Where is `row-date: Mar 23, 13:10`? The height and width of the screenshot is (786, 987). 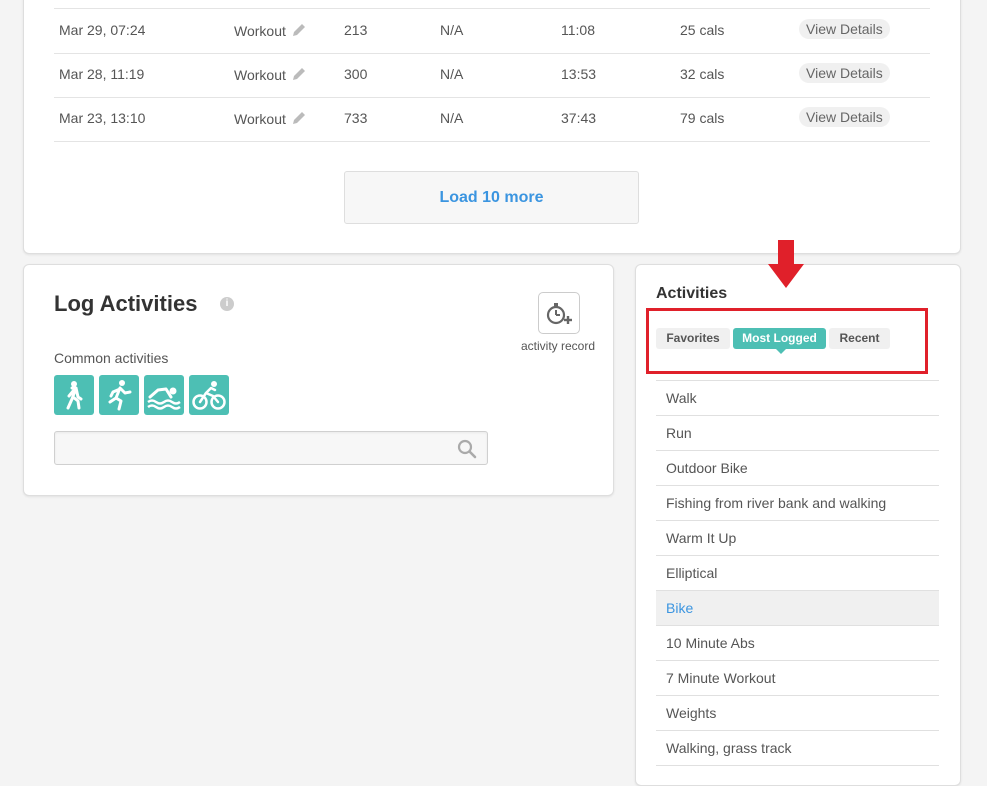
row-date: Mar 23, 13:10 is located at coordinates (102, 118).